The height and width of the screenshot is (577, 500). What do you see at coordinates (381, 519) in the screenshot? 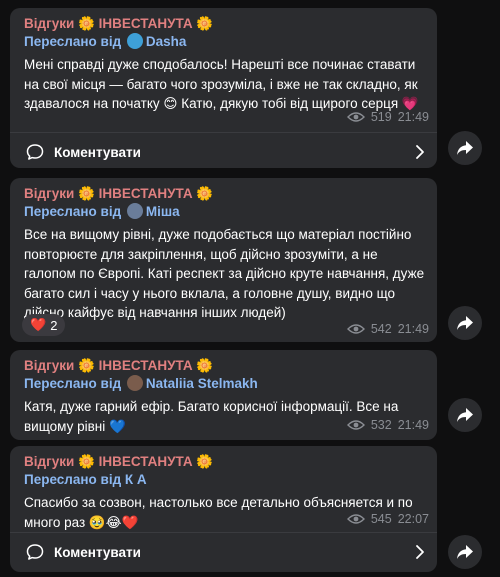
I see `view-count: 545` at bounding box center [381, 519].